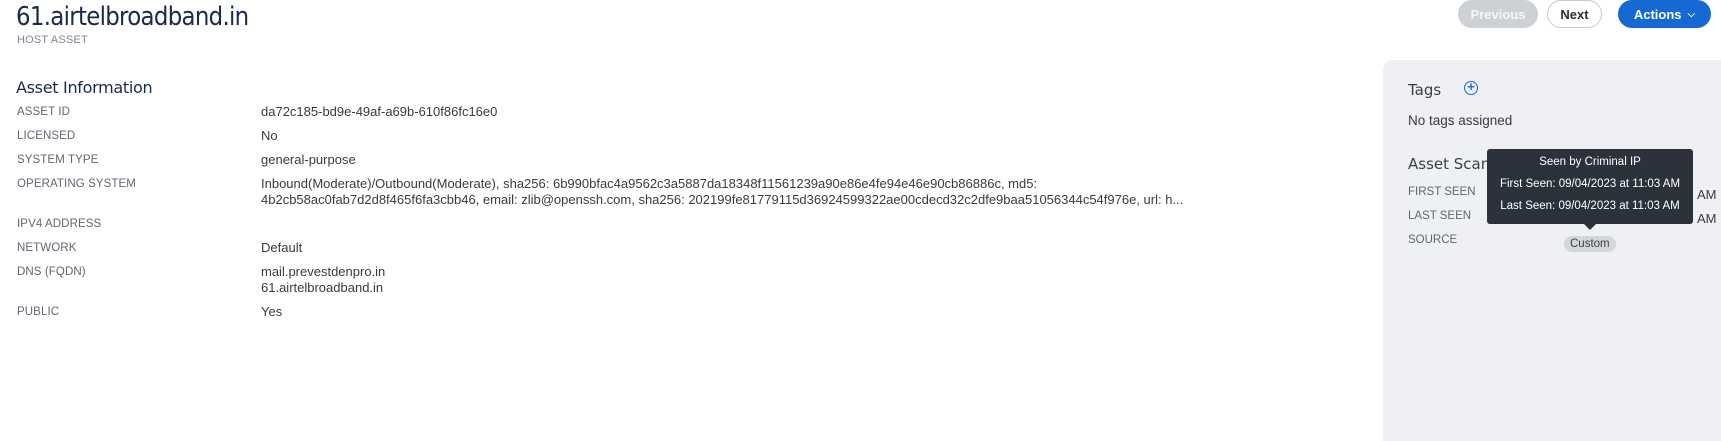 This screenshot has height=441, width=1721. Describe the element at coordinates (1657, 14) in the screenshot. I see `actions-button-label: Actions` at that location.